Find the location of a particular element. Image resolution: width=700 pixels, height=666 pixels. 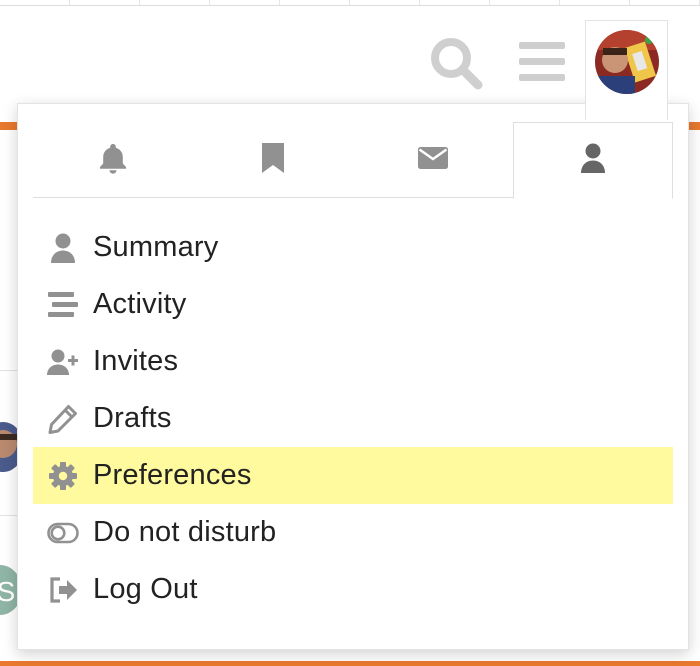

menu-item-label: Invites is located at coordinates (136, 361).